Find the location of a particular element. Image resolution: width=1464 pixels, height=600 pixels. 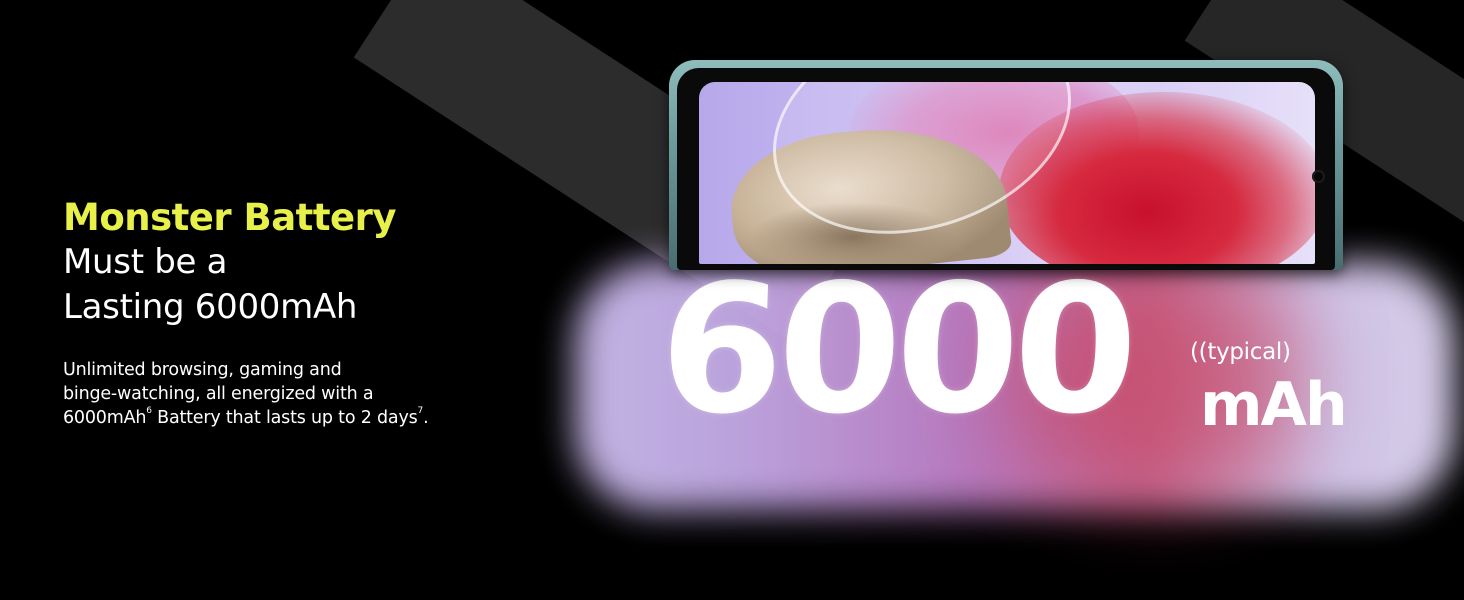

battery-unit: mAh is located at coordinates (1274, 405).